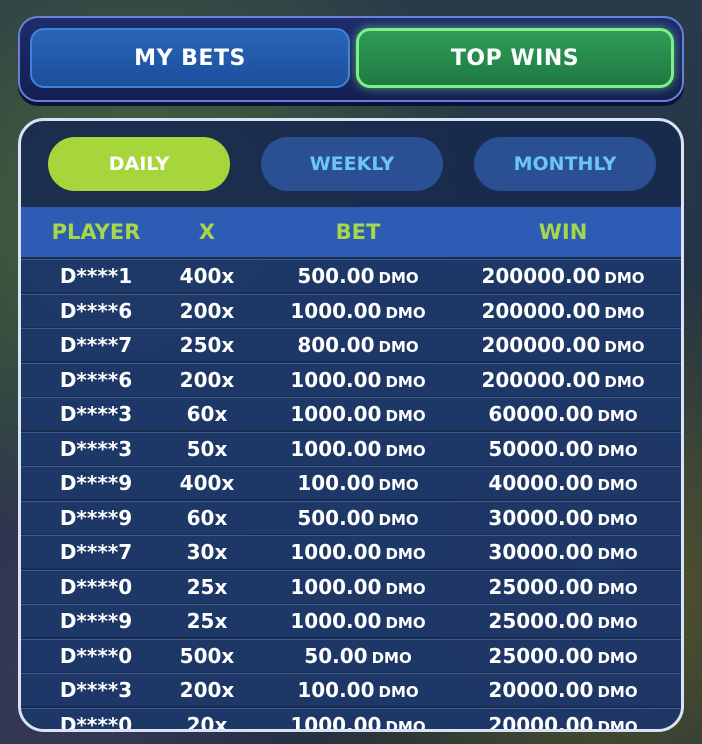 Image resolution: width=702 pixels, height=744 pixels. Describe the element at coordinates (96, 621) in the screenshot. I see `player-cell-value: D****9` at that location.